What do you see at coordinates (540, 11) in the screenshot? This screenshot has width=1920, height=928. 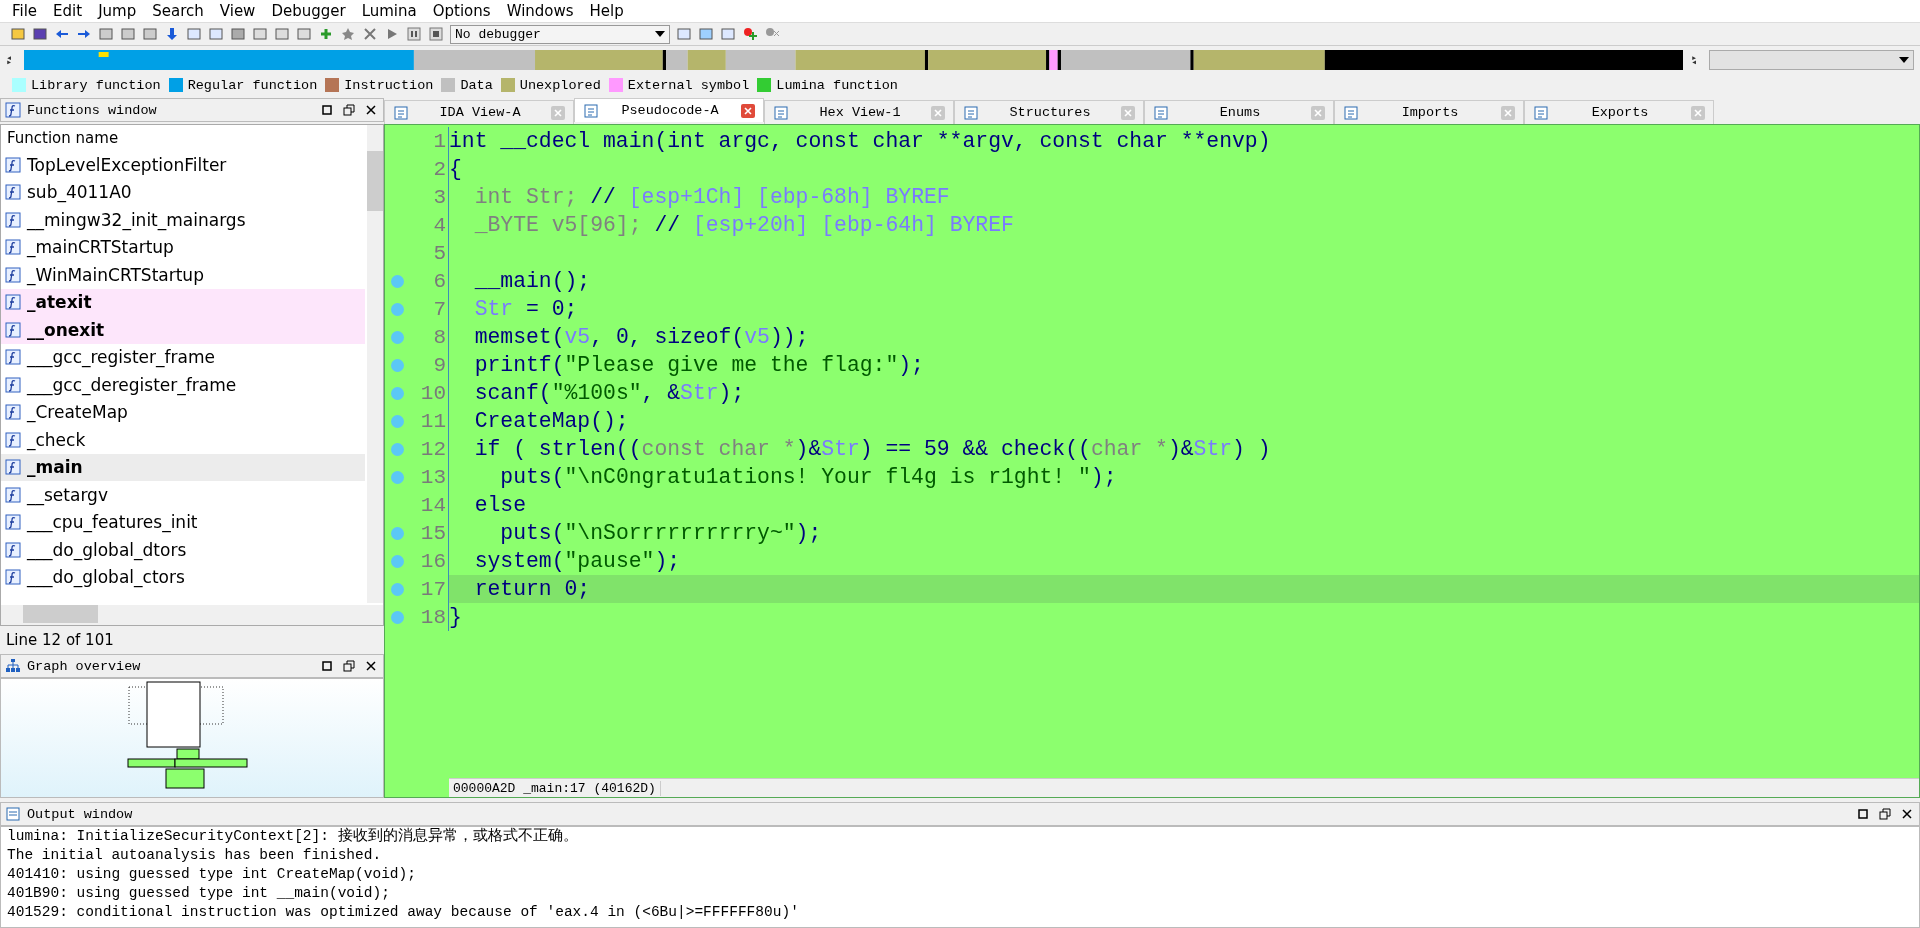 I see `menu-item: Windows` at bounding box center [540, 11].